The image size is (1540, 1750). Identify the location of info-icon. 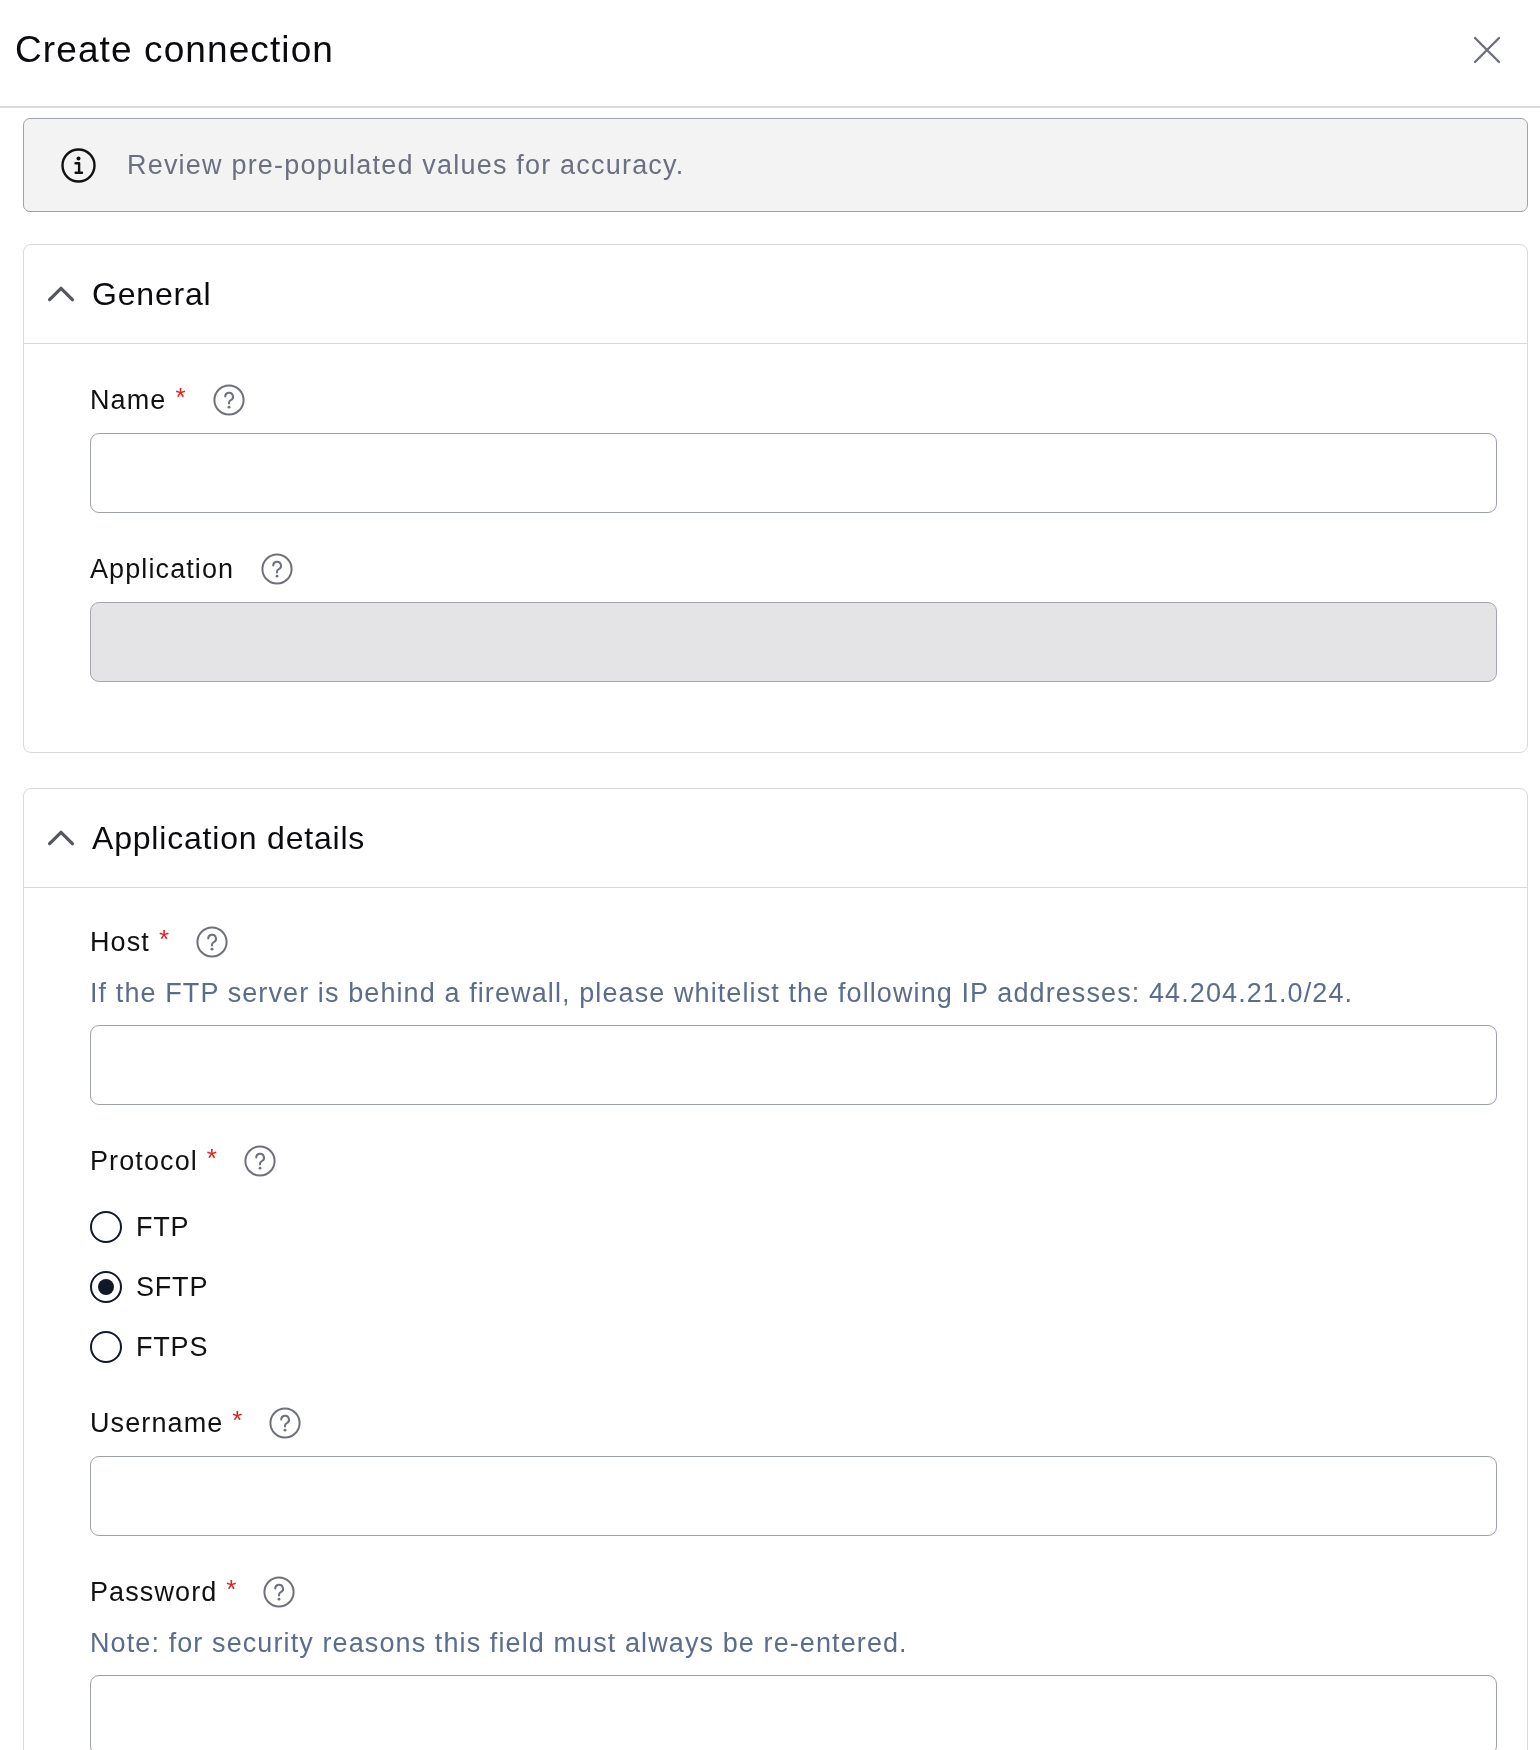
(78, 165).